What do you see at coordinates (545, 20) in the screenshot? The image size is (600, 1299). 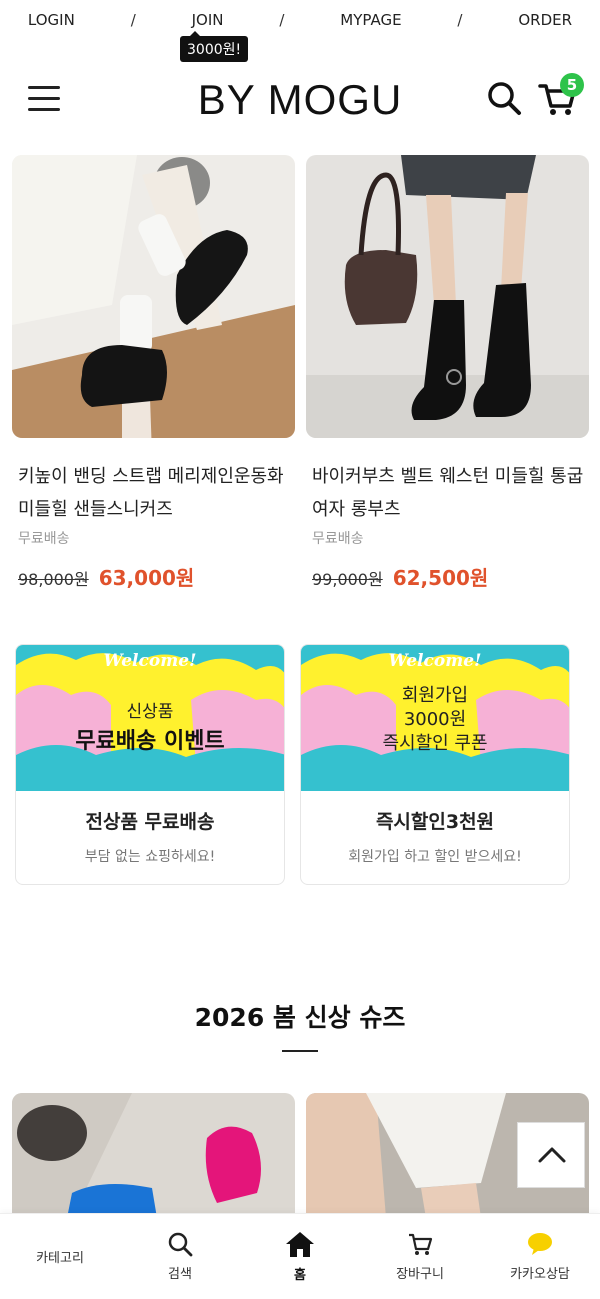 I see `order-link: ORDER` at bounding box center [545, 20].